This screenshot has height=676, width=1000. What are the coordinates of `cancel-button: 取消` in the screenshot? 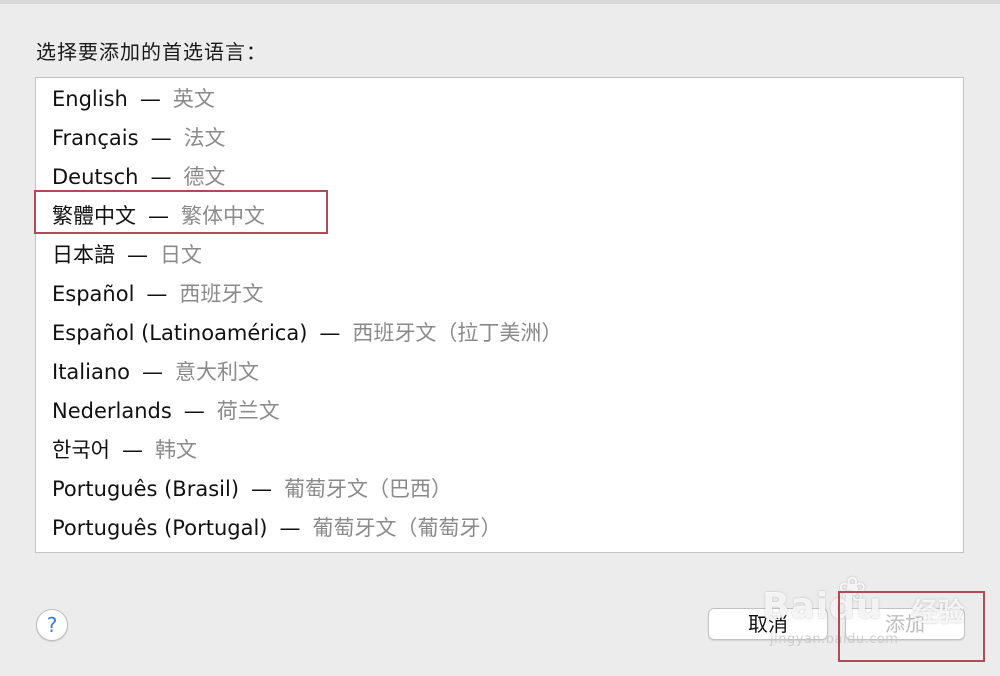 It's located at (768, 624).